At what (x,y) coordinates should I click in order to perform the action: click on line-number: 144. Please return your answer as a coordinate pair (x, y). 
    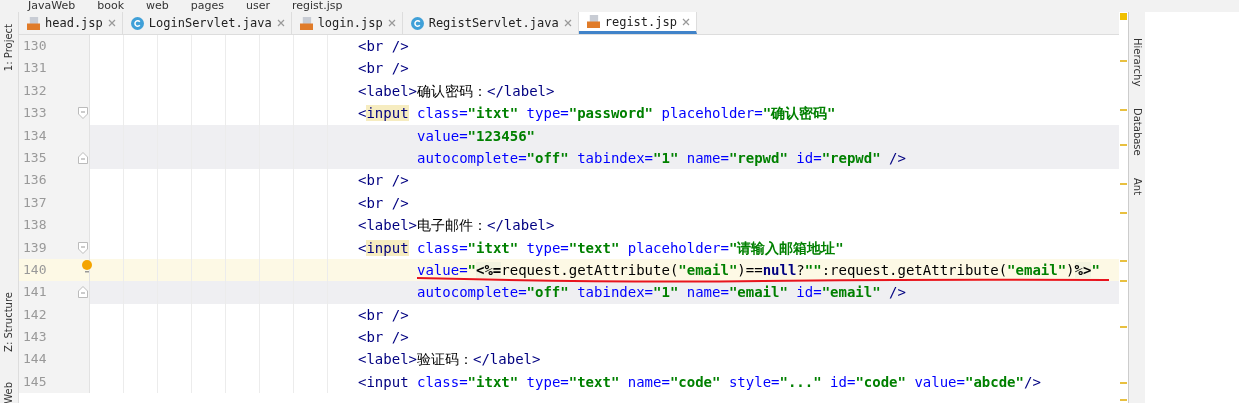
    Looking at the image, I should click on (35, 359).